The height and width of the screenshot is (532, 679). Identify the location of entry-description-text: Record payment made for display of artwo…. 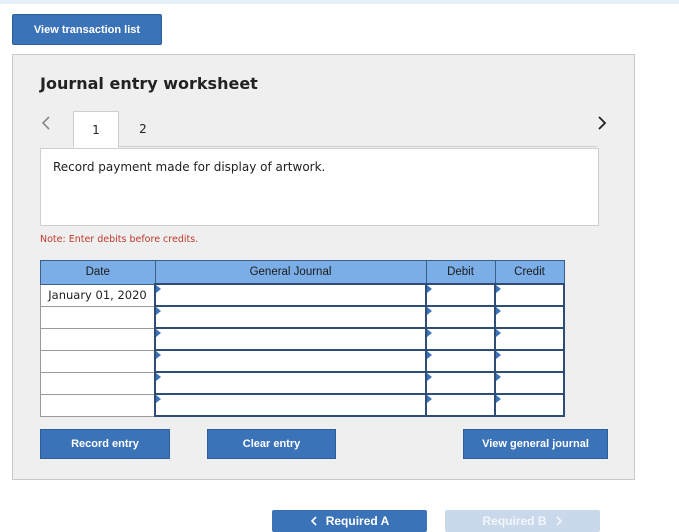
(189, 167).